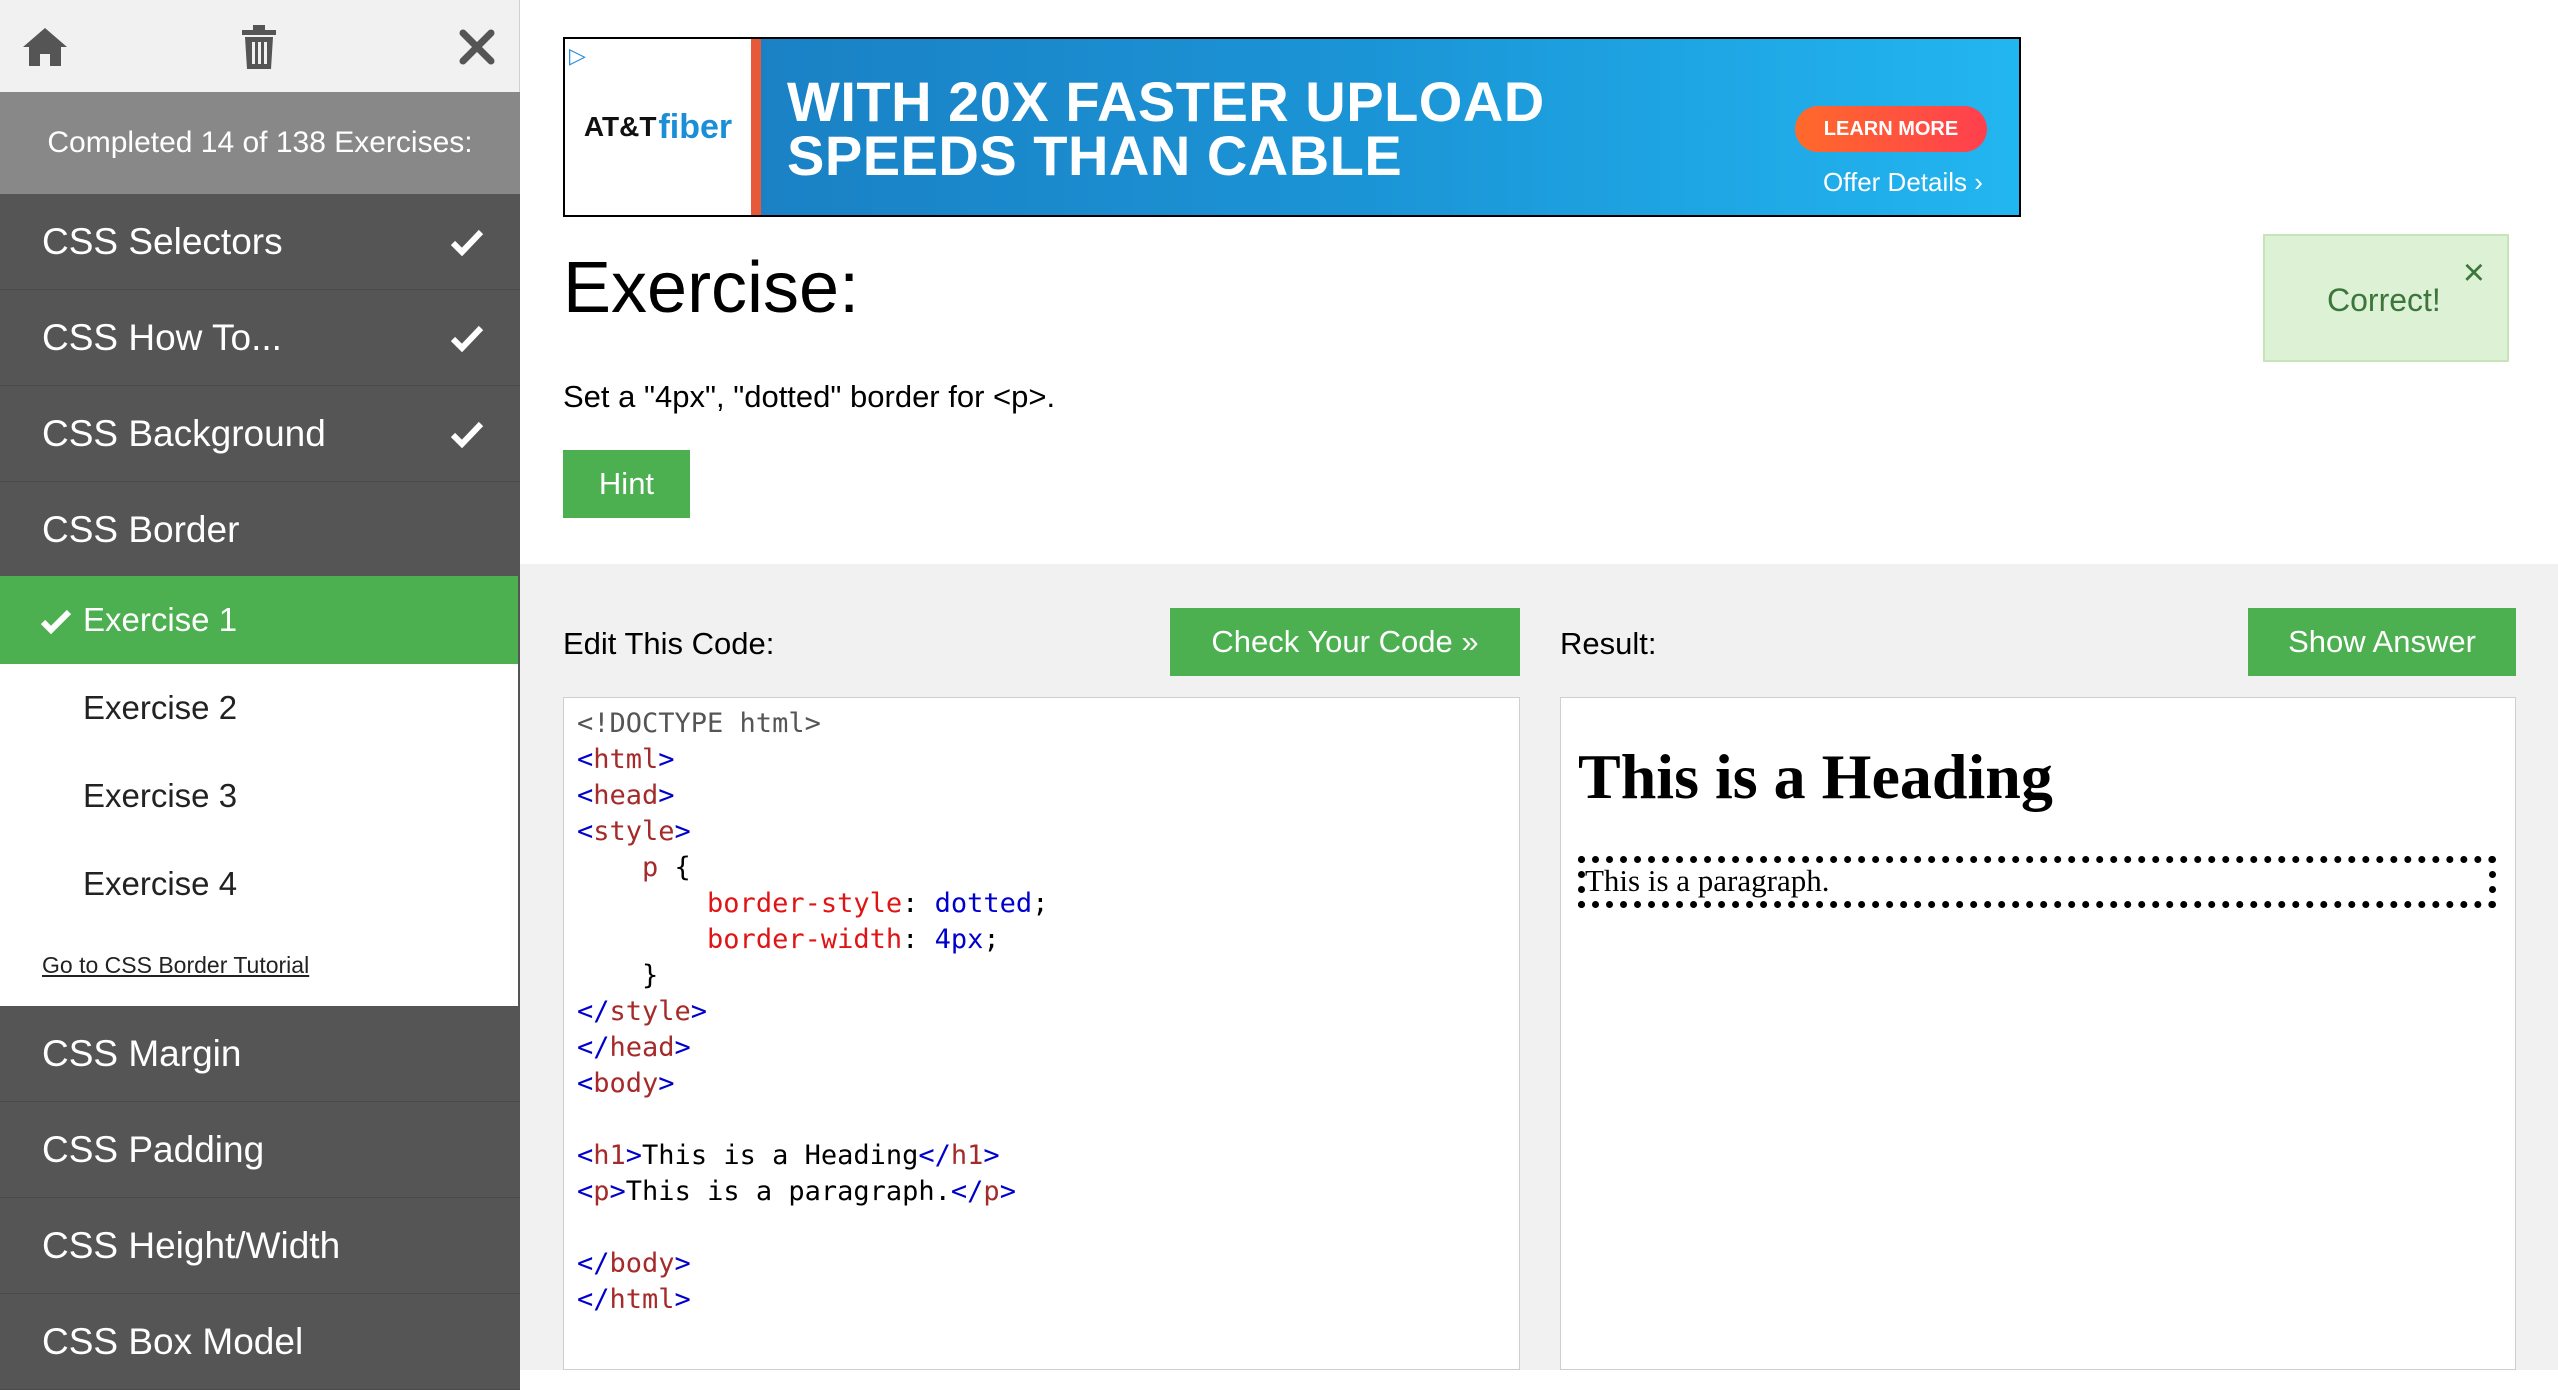 This screenshot has height=1390, width=2558. I want to click on sidebar-toolbar, so click(260, 46).